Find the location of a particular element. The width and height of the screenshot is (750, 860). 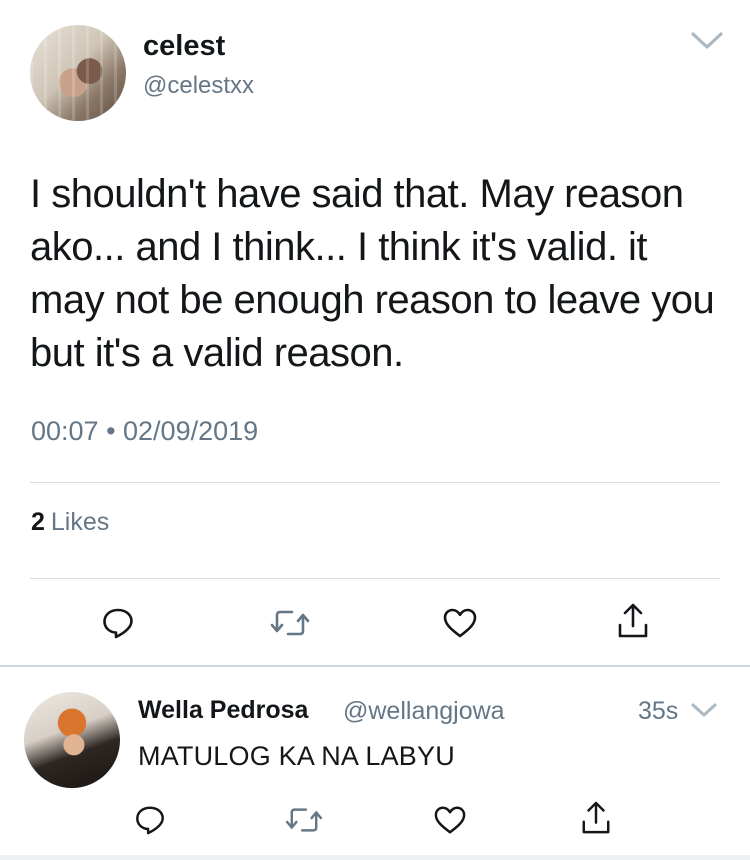

likes-count: 2 is located at coordinates (38, 522).